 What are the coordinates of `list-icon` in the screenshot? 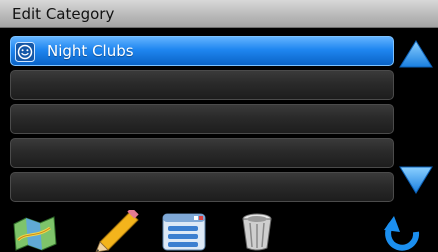 It's located at (184, 232).